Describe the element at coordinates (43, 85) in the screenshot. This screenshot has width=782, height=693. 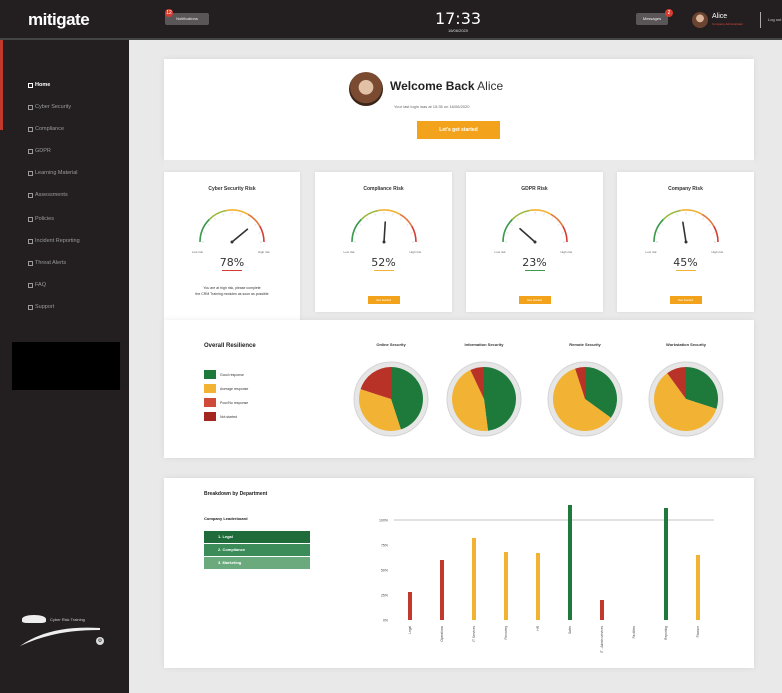
I see `sidebar-item-label: Home` at that location.